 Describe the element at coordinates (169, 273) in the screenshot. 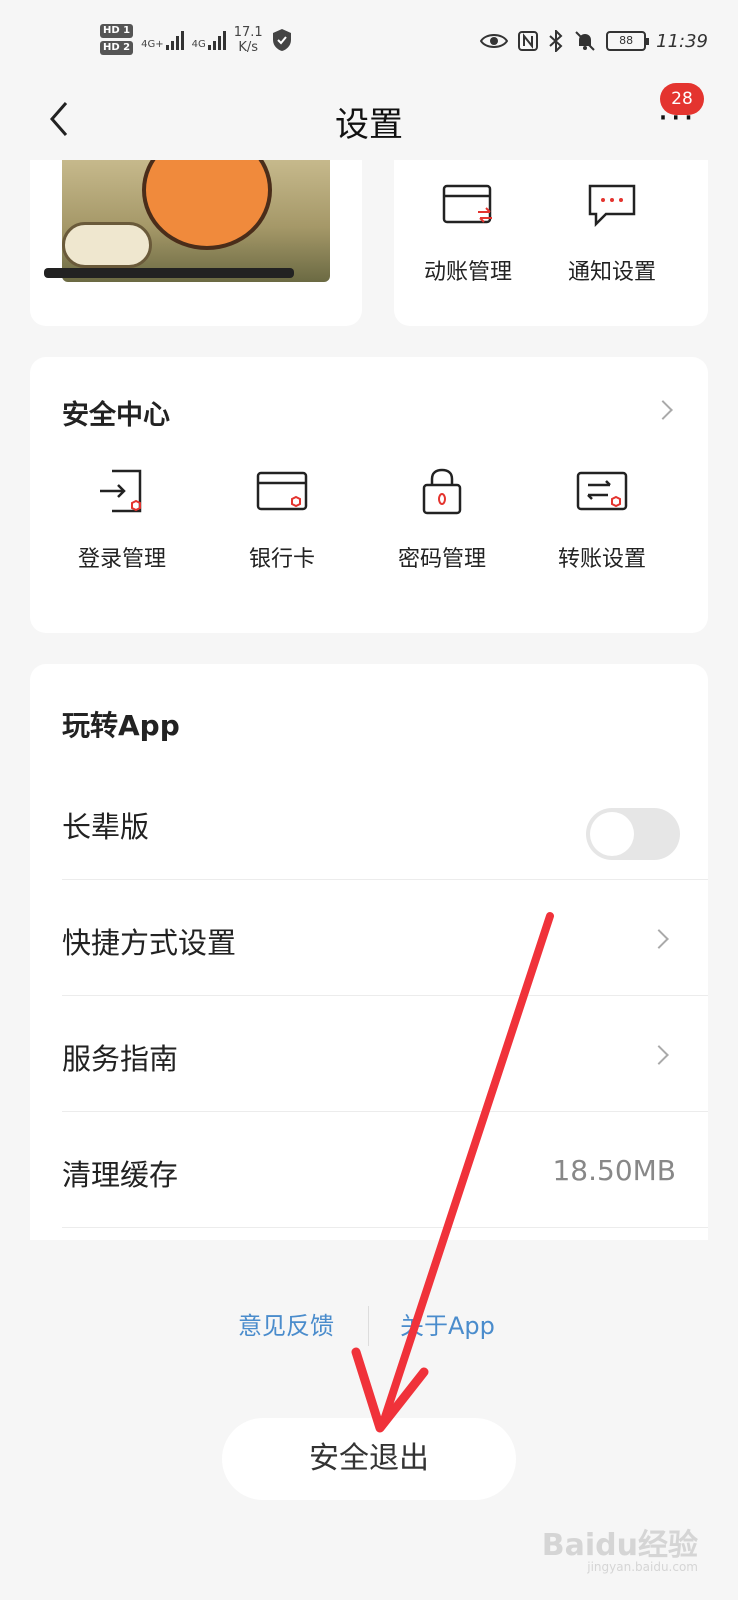

I see `banner-bottom-strip` at that location.